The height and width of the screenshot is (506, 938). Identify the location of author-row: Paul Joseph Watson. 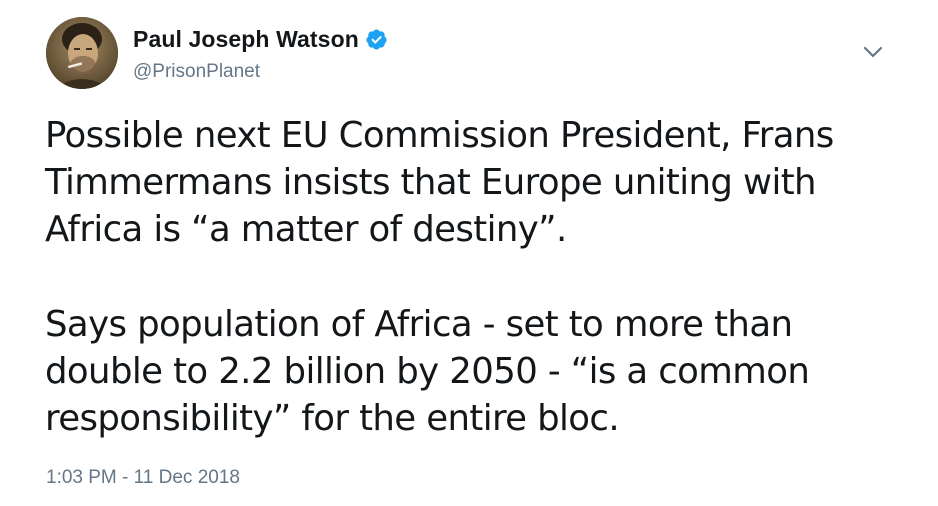
(260, 39).